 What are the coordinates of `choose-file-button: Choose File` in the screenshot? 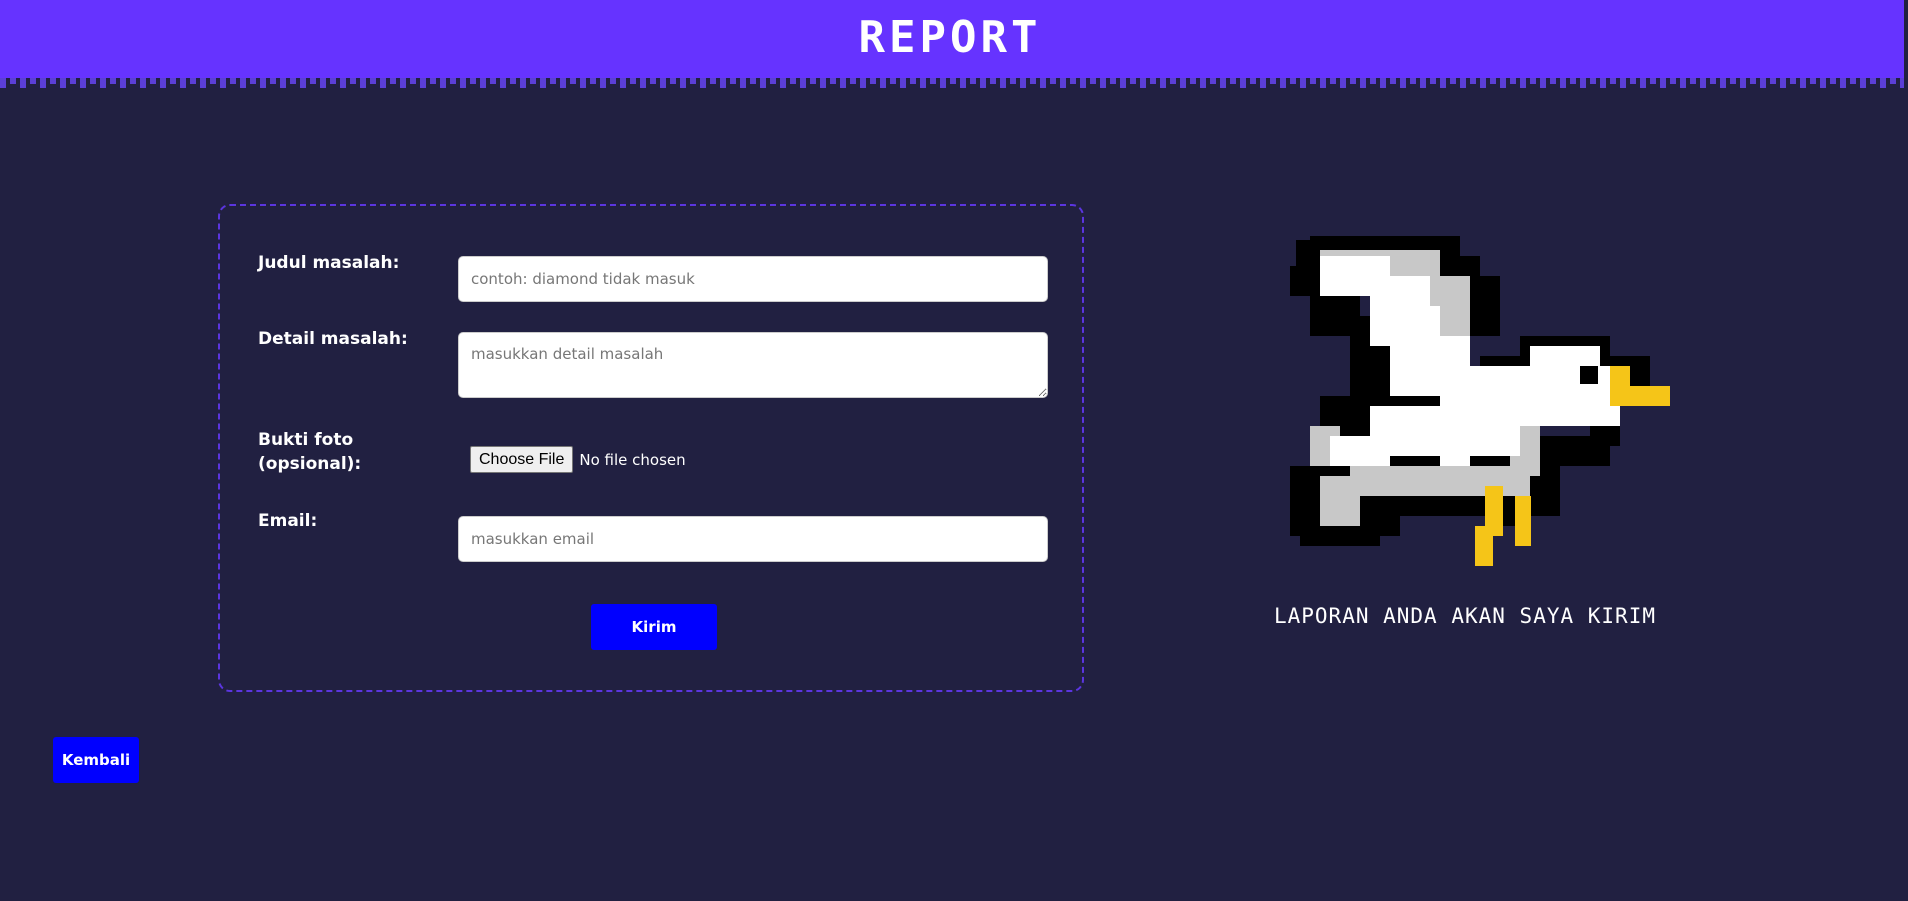 It's located at (522, 459).